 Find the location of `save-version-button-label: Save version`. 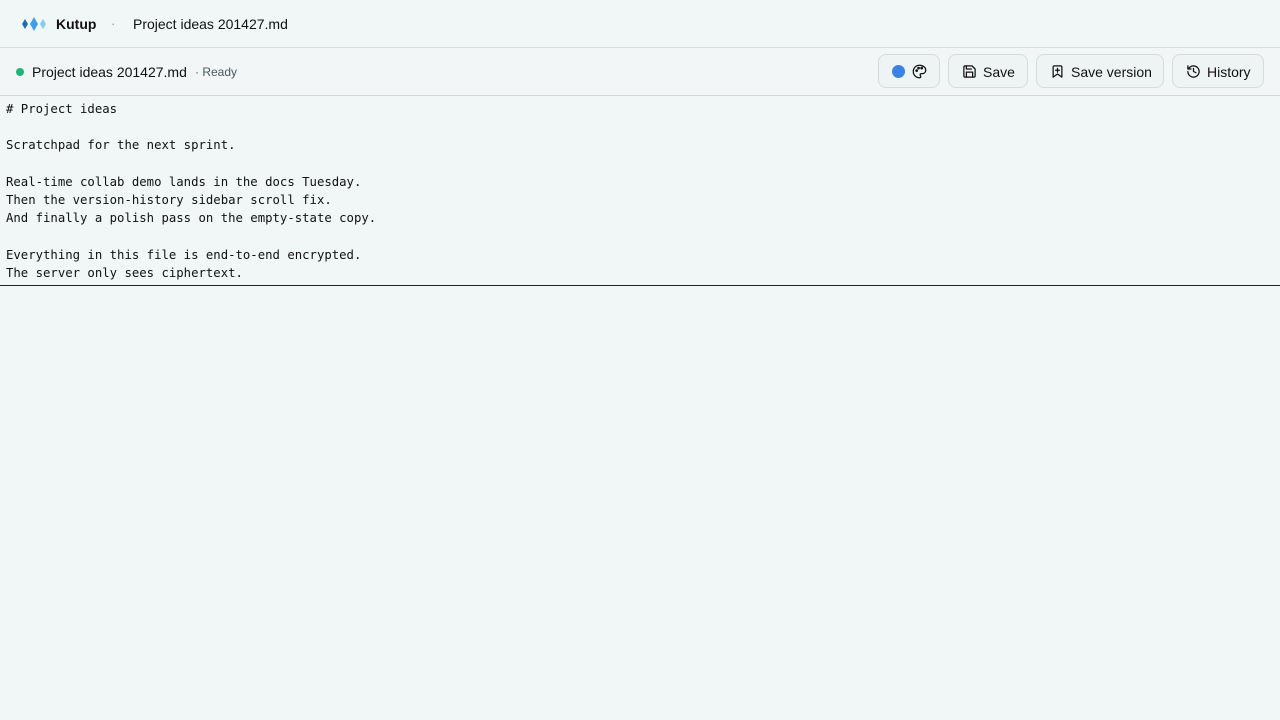

save-version-button-label: Save version is located at coordinates (1111, 72).